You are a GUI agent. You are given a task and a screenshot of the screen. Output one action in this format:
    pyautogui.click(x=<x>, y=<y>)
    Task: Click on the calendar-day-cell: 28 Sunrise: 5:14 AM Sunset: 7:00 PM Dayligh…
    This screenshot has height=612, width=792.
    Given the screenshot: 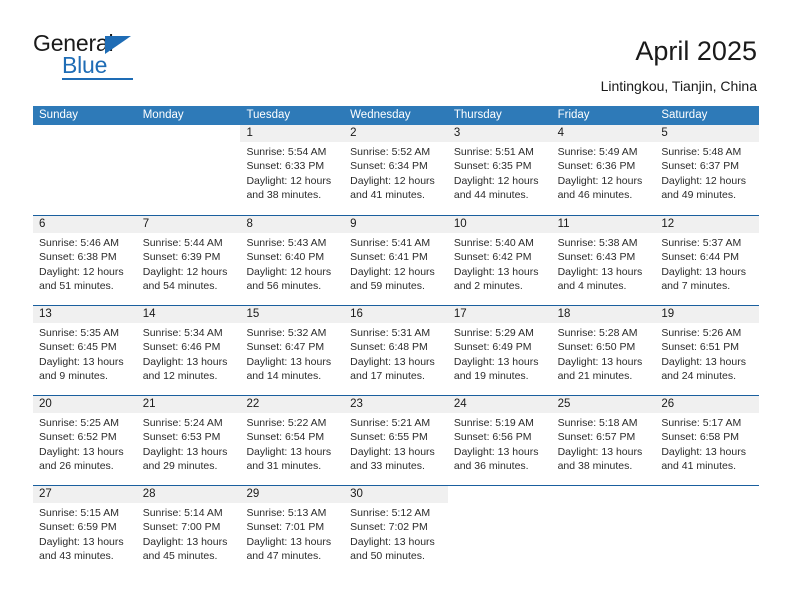 What is the action you would take?
    pyautogui.click(x=188, y=530)
    